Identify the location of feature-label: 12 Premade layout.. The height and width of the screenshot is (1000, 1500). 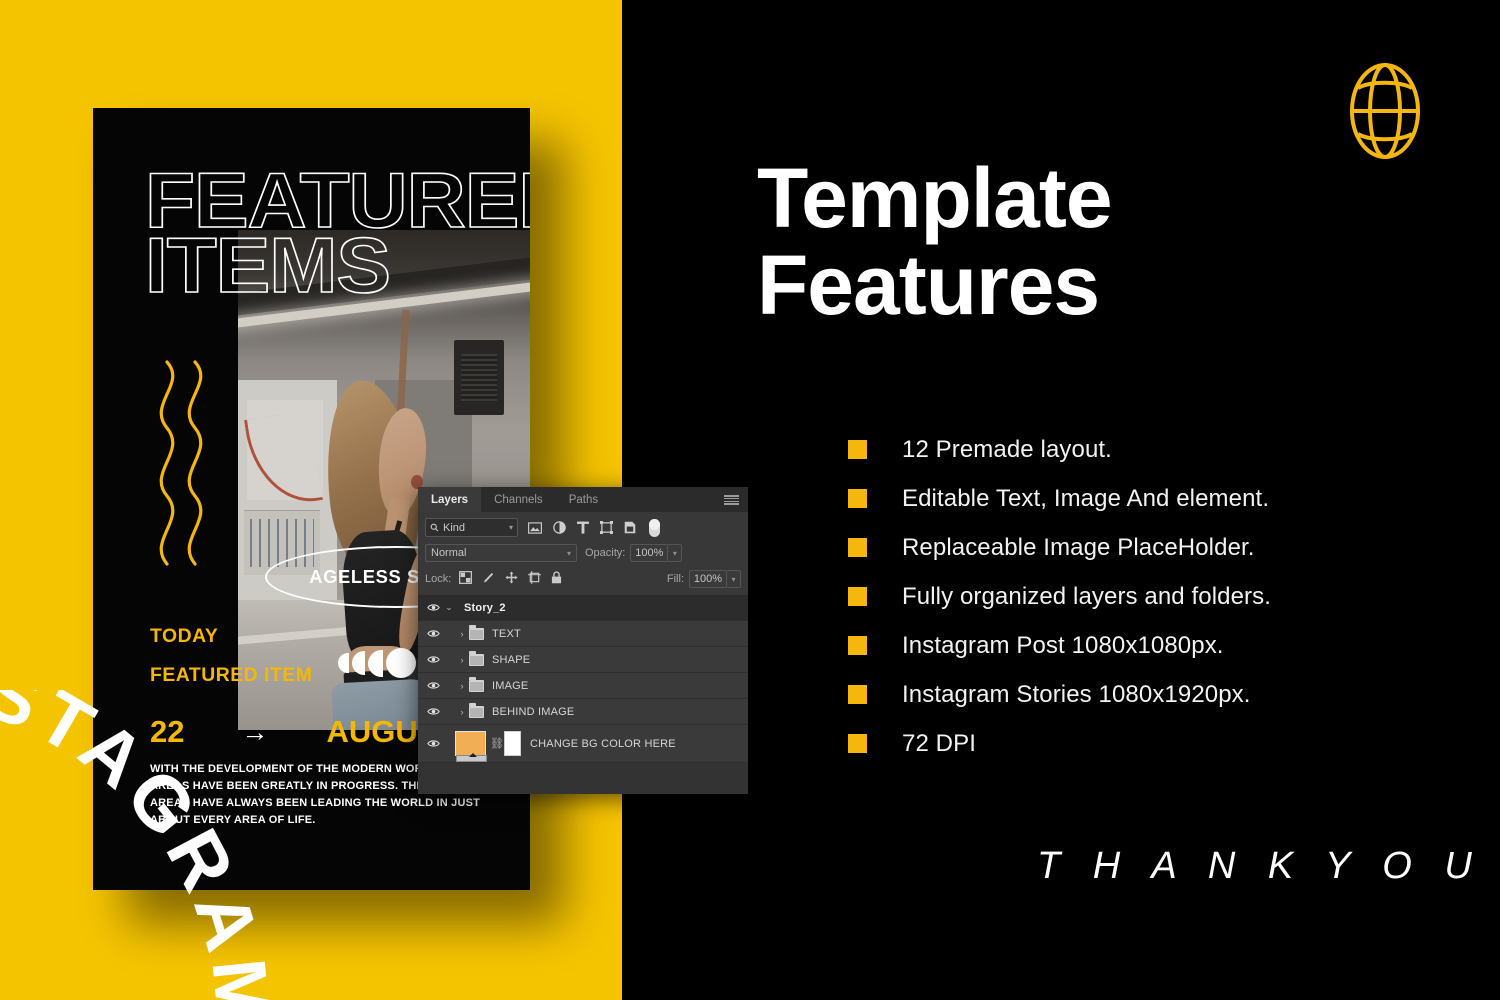
(1007, 449).